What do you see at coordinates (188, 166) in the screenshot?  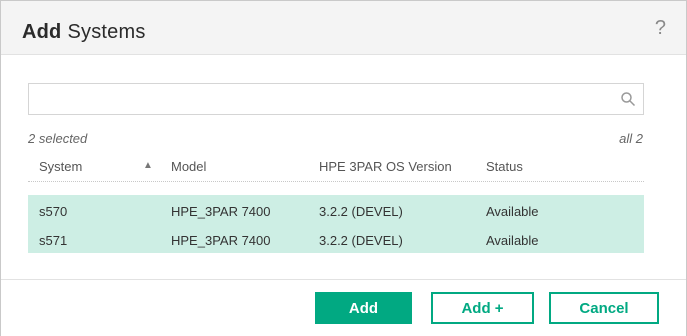 I see `column-header-model: Model` at bounding box center [188, 166].